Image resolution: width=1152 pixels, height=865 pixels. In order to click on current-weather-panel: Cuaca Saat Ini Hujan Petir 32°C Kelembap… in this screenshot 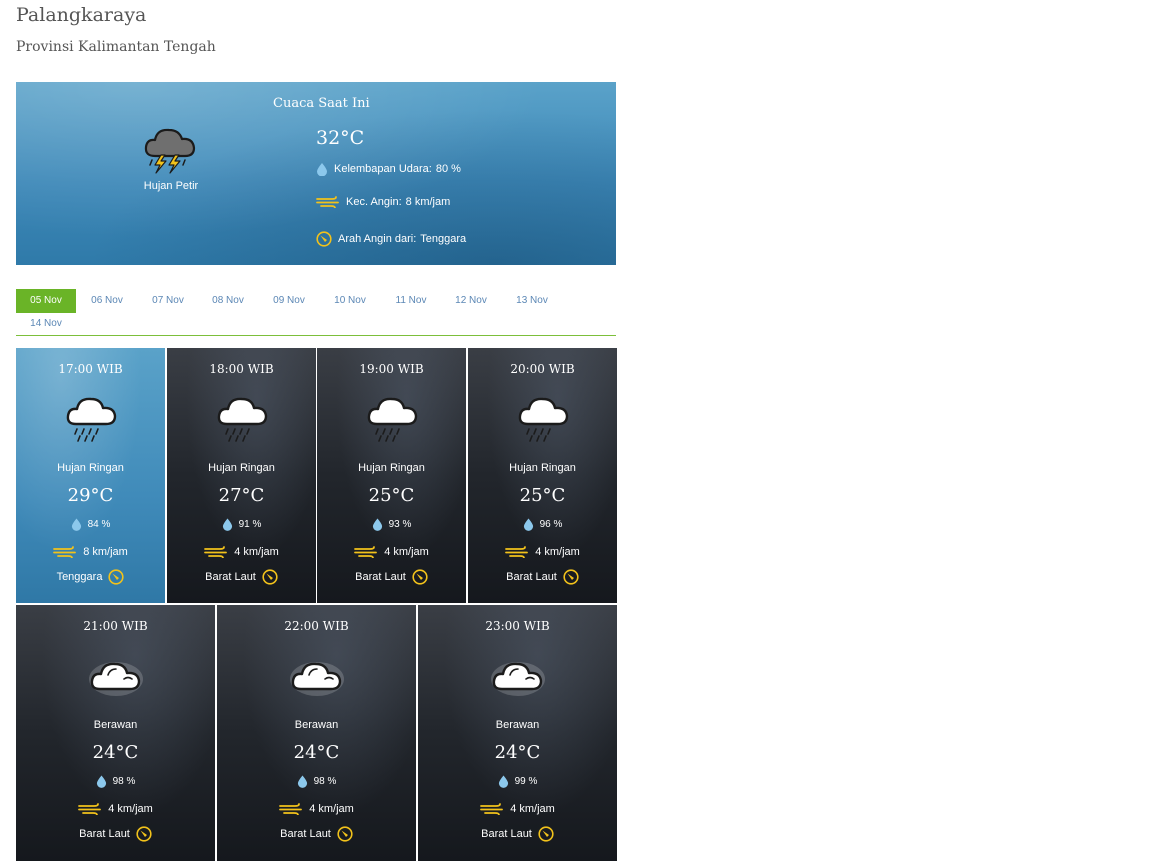, I will do `click(316, 173)`.